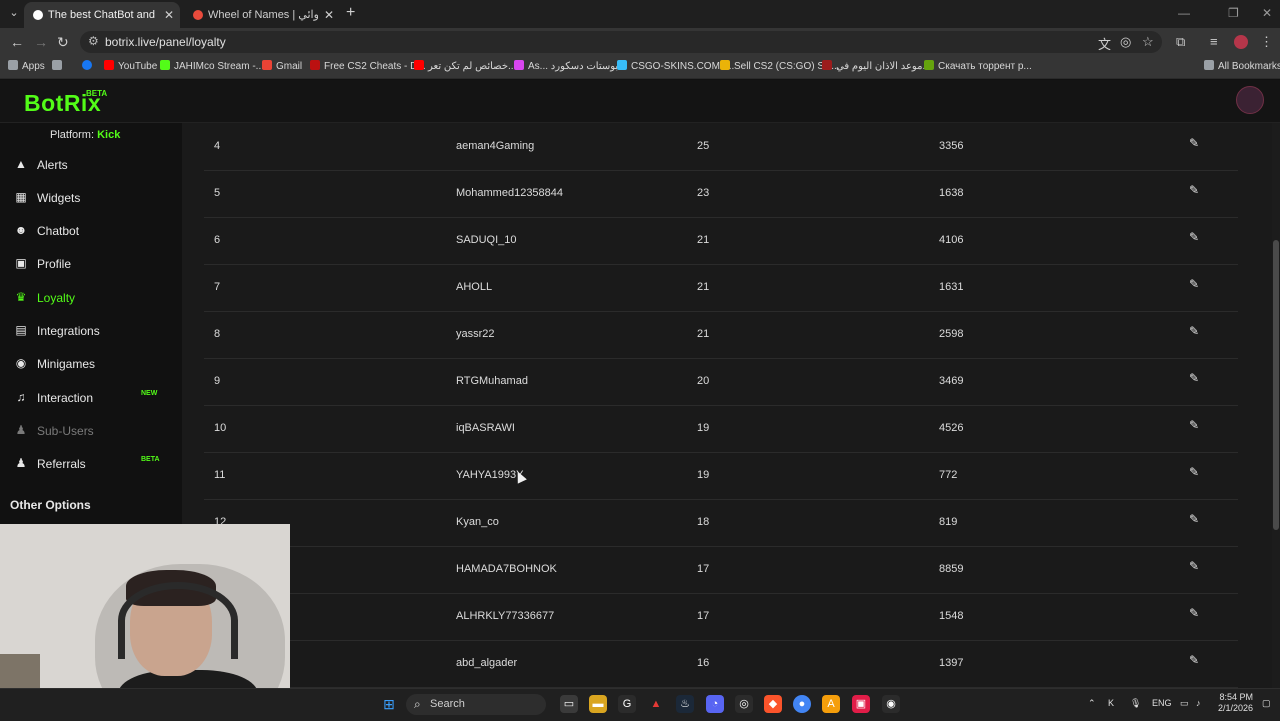 The height and width of the screenshot is (721, 1280). What do you see at coordinates (130, 66) in the screenshot?
I see `bookmark-youtube: YouTube` at bounding box center [130, 66].